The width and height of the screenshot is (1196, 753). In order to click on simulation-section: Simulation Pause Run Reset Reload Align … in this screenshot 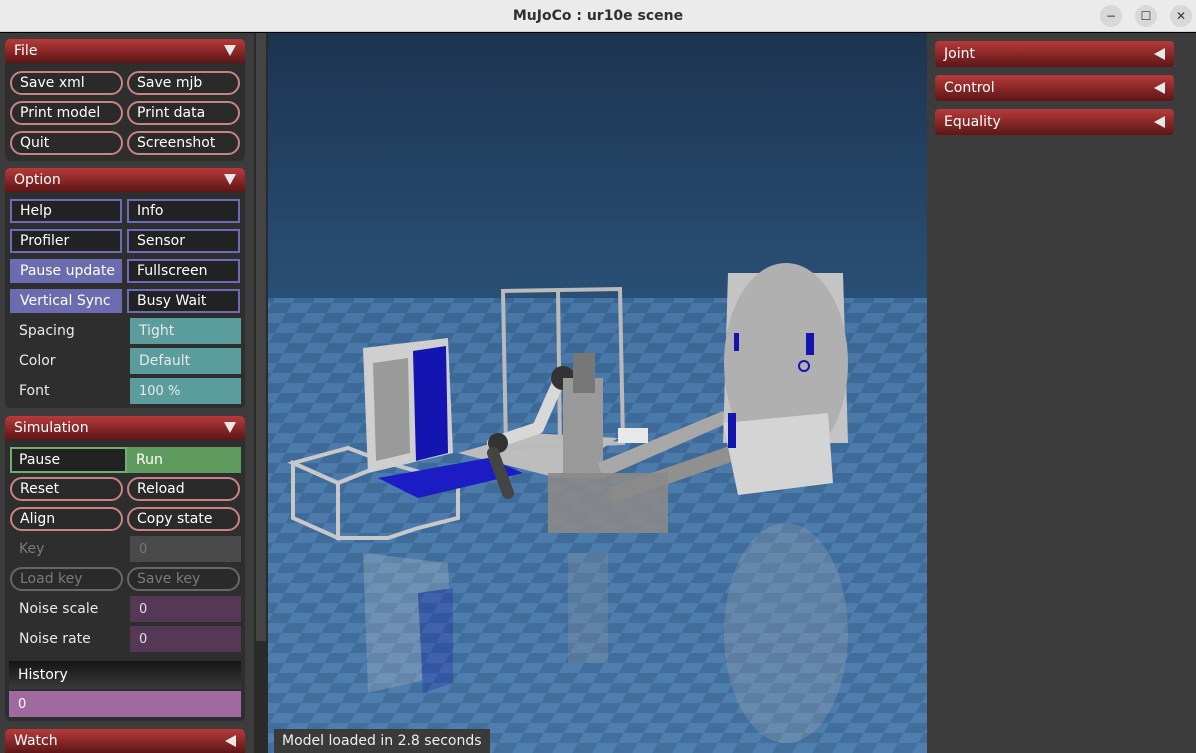, I will do `click(125, 568)`.